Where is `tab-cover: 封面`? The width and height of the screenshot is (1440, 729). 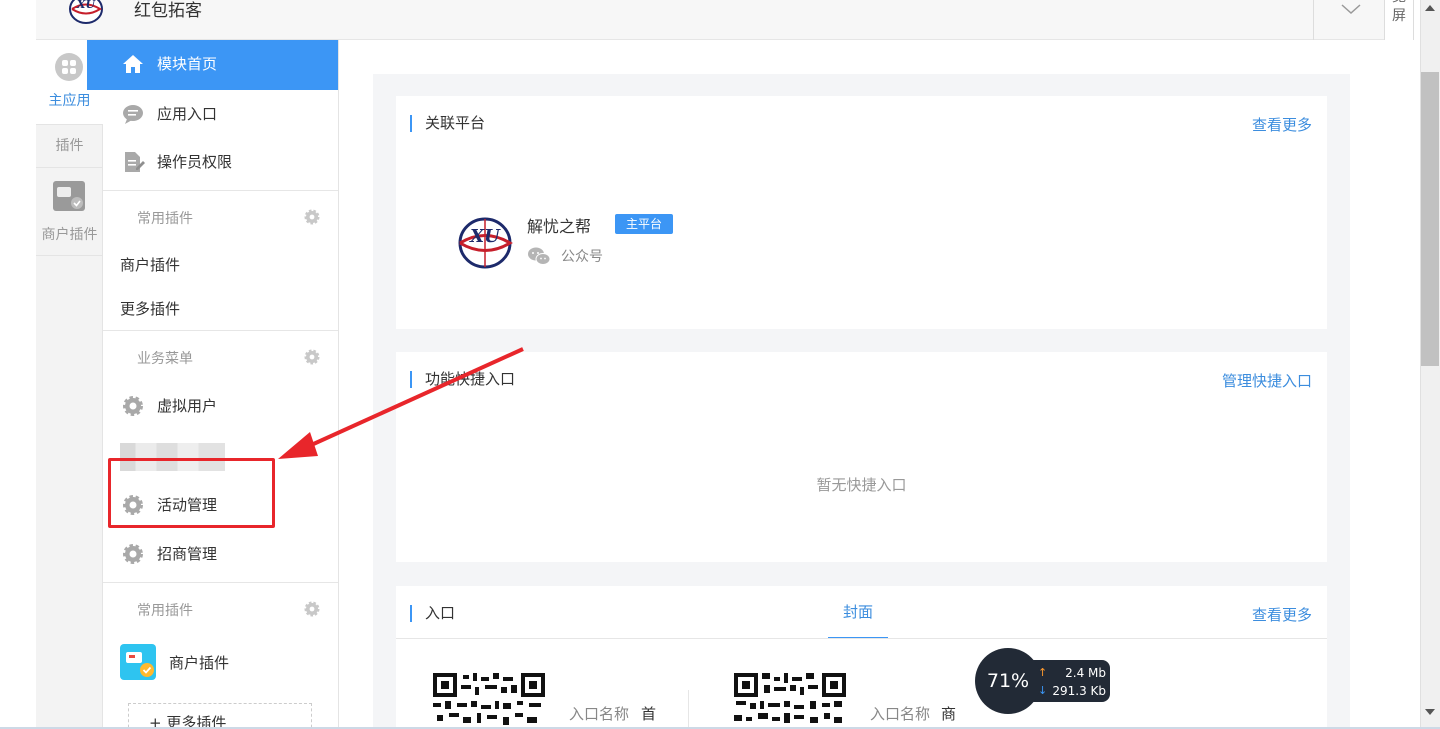
tab-cover: 封面 is located at coordinates (858, 612).